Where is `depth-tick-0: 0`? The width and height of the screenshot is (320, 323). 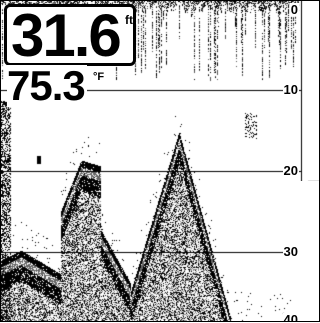 depth-tick-0: 0 is located at coordinates (294, 9).